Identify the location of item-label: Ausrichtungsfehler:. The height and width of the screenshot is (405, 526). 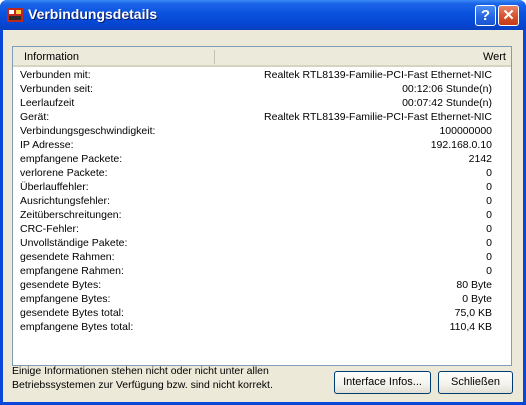
(65, 201).